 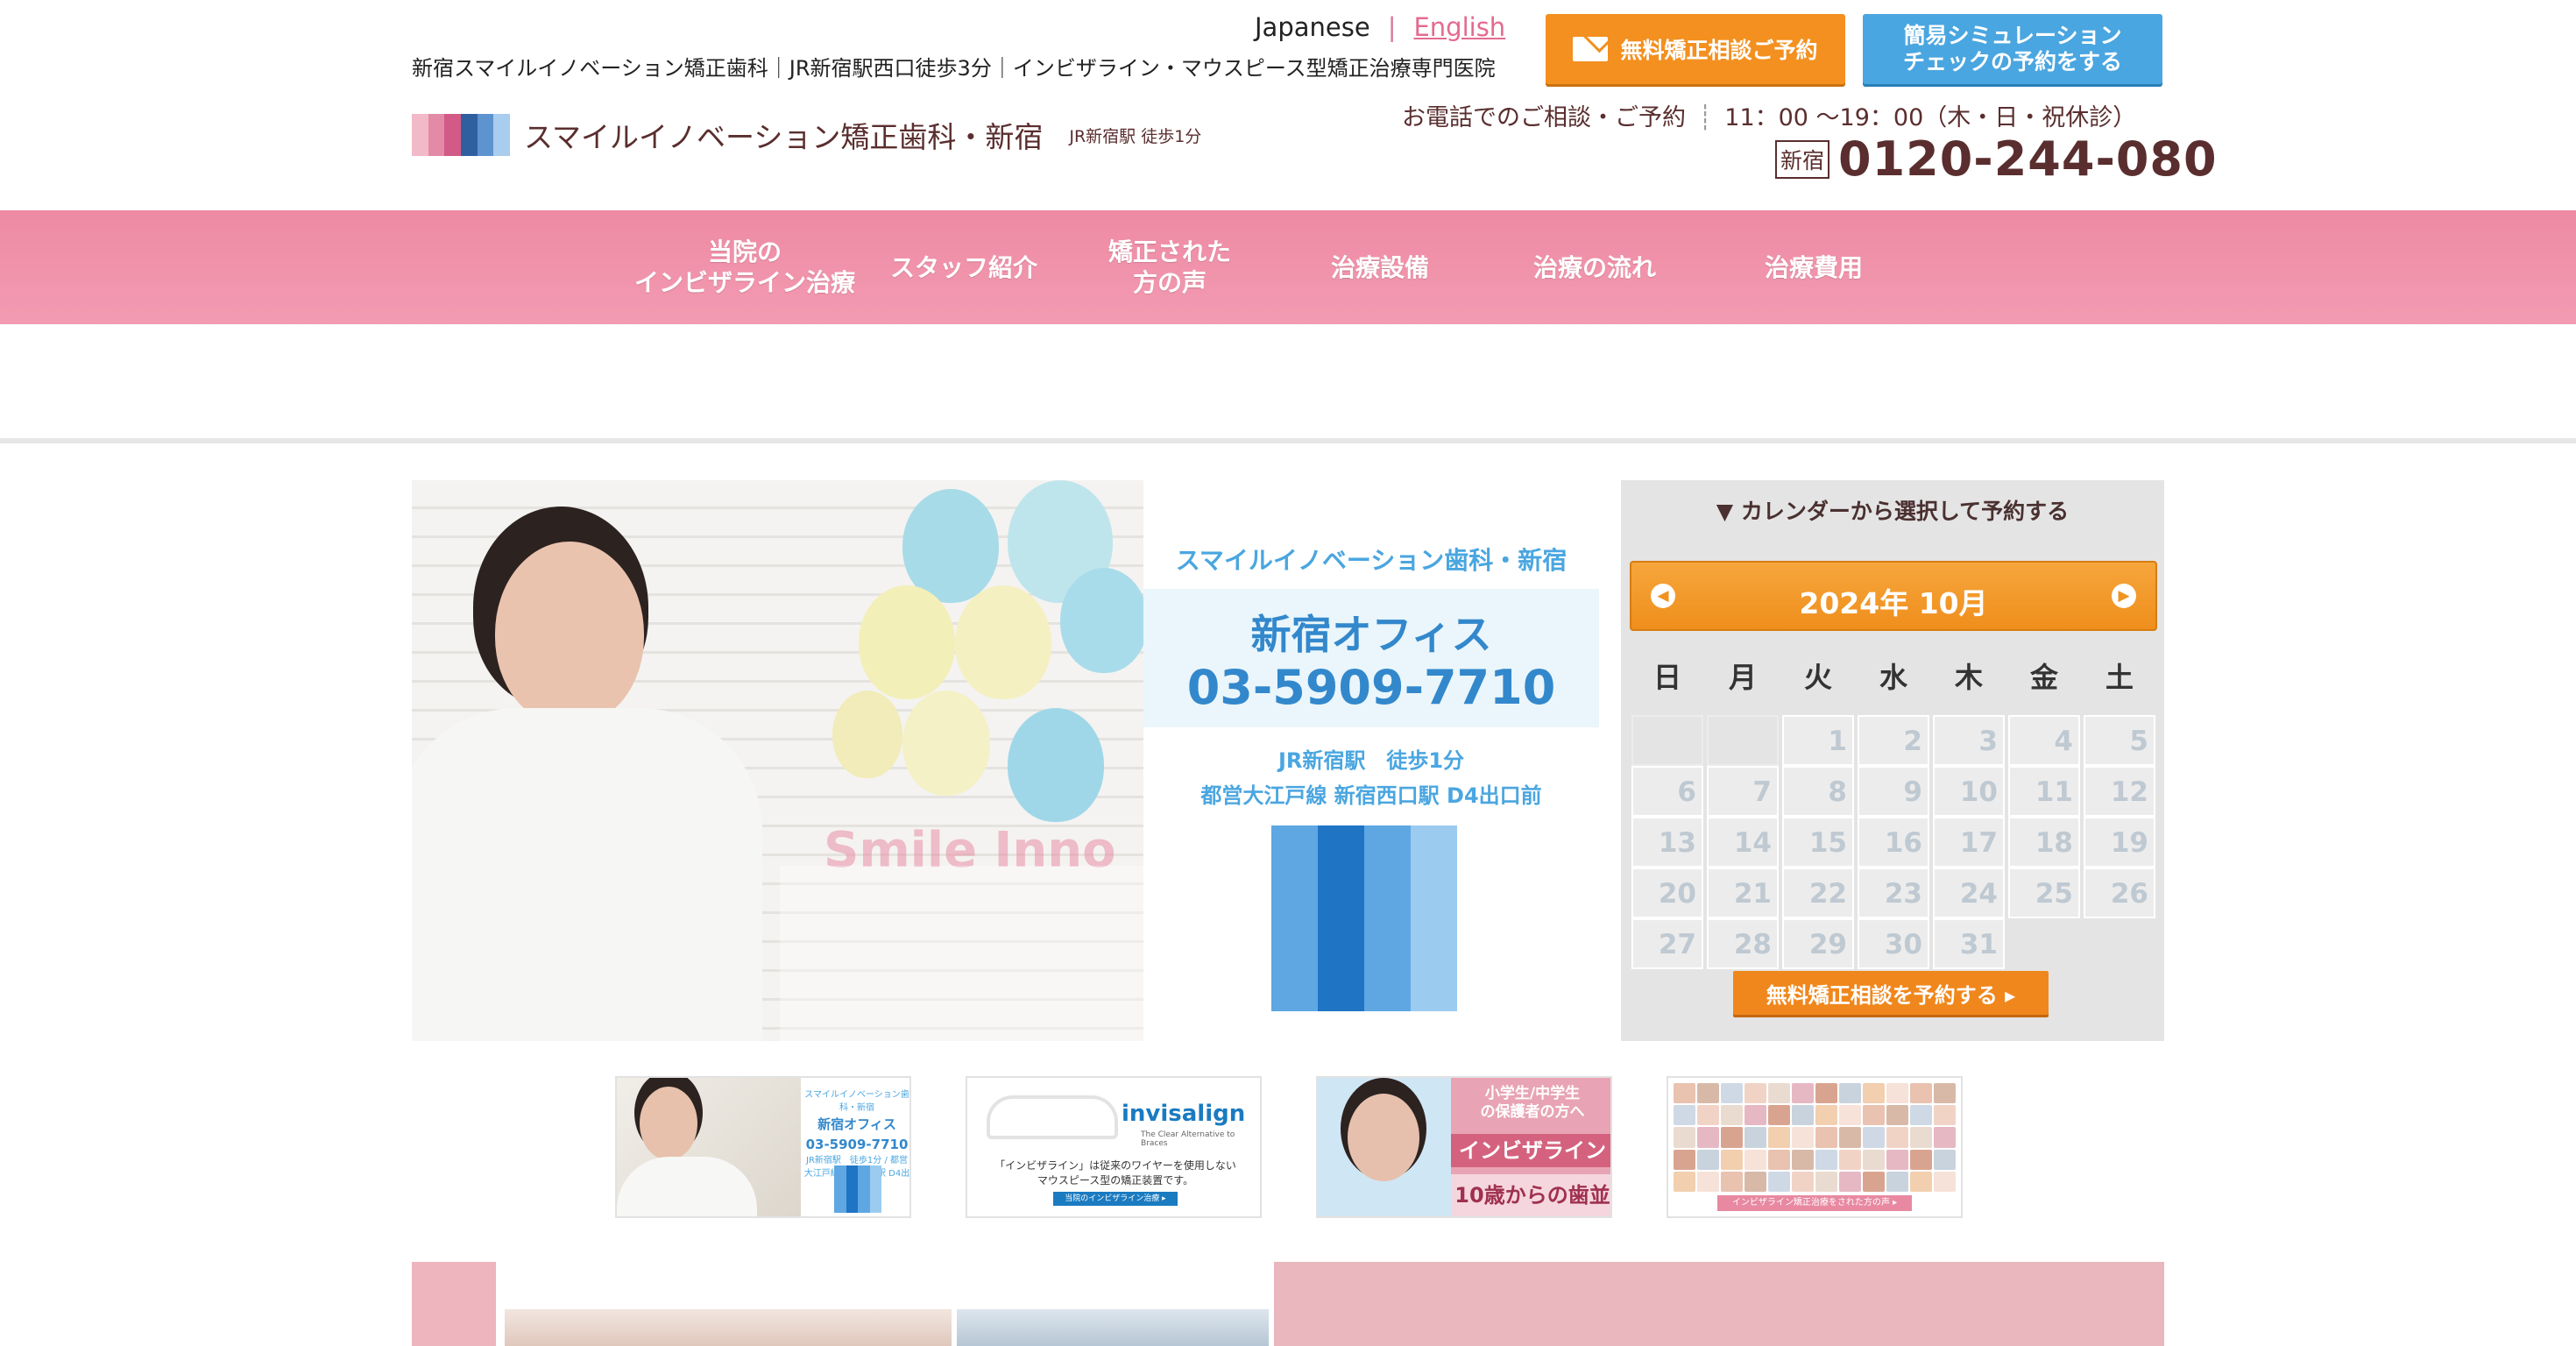 I want to click on office-phone: 03-5909-7710, so click(x=1371, y=687).